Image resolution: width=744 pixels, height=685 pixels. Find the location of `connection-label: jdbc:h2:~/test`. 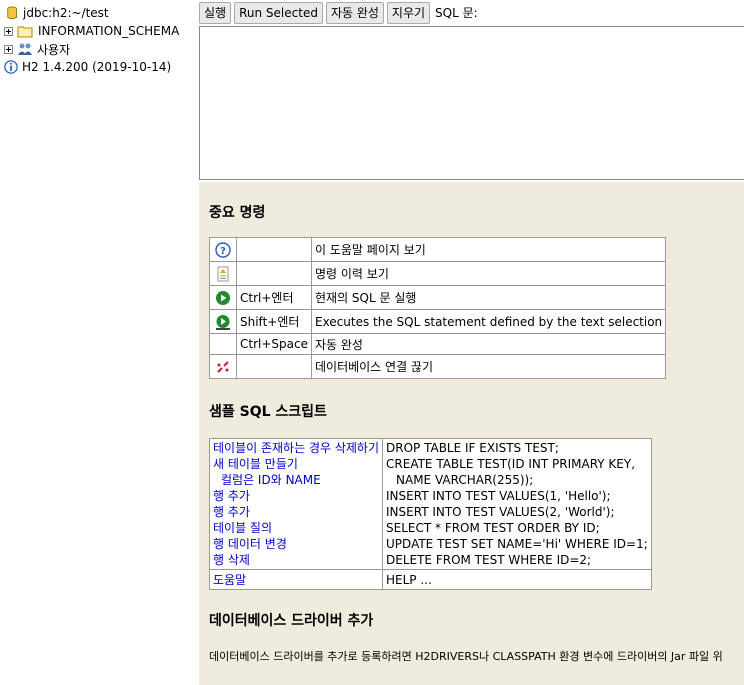

connection-label: jdbc:h2:~/test is located at coordinates (66, 13).